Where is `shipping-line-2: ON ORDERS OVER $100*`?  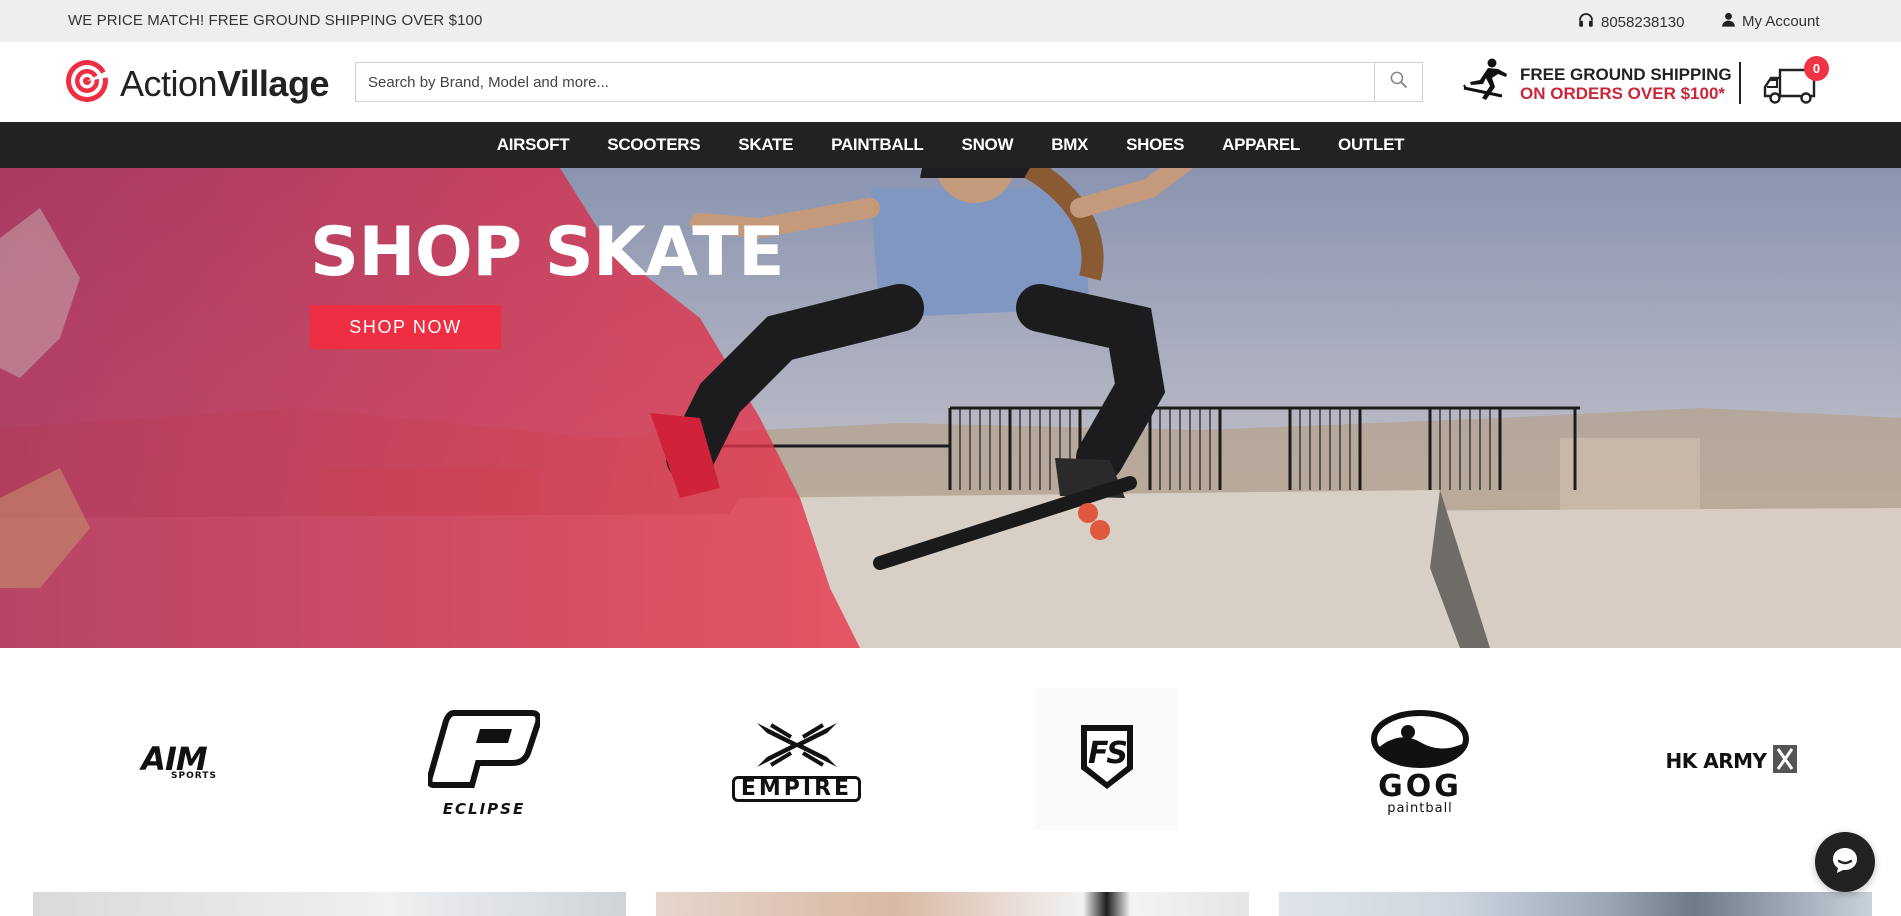
shipping-line-2: ON ORDERS OVER $100* is located at coordinates (1623, 93).